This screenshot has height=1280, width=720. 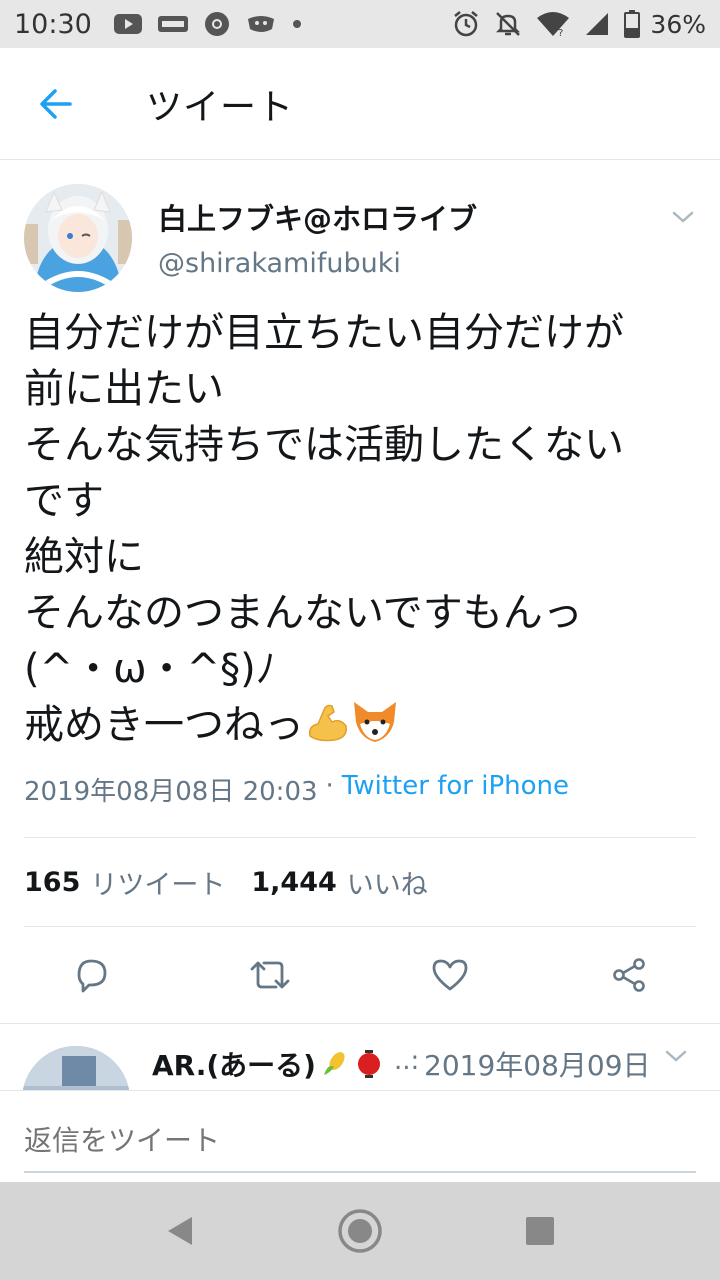 What do you see at coordinates (303, 613) in the screenshot?
I see `tweet-line: そんなのつまんないですもんっ` at bounding box center [303, 613].